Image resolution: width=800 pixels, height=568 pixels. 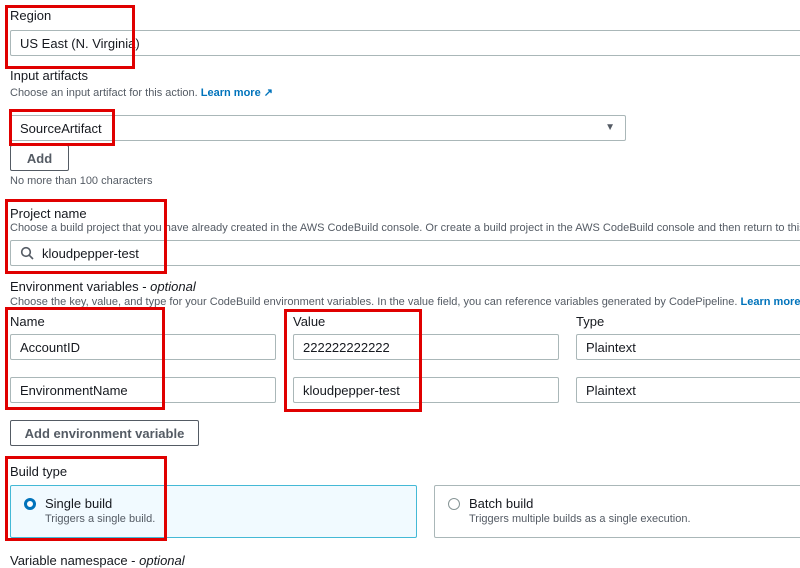 I want to click on region-field: US East (N. Virginia), so click(x=405, y=43).